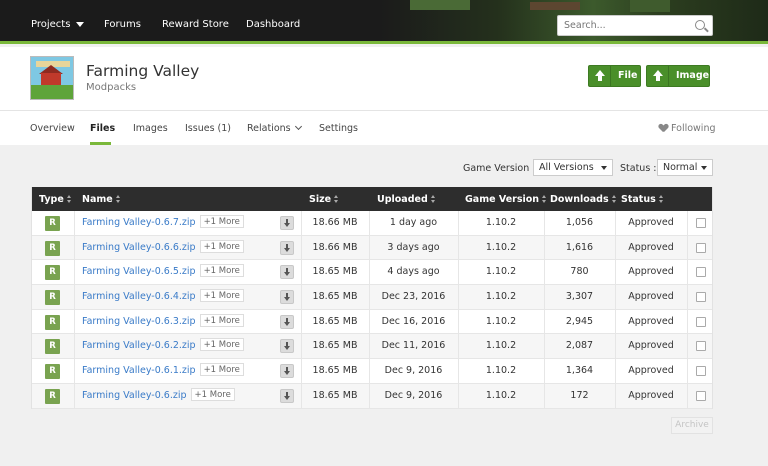  I want to click on download-count: 780, so click(579, 272).